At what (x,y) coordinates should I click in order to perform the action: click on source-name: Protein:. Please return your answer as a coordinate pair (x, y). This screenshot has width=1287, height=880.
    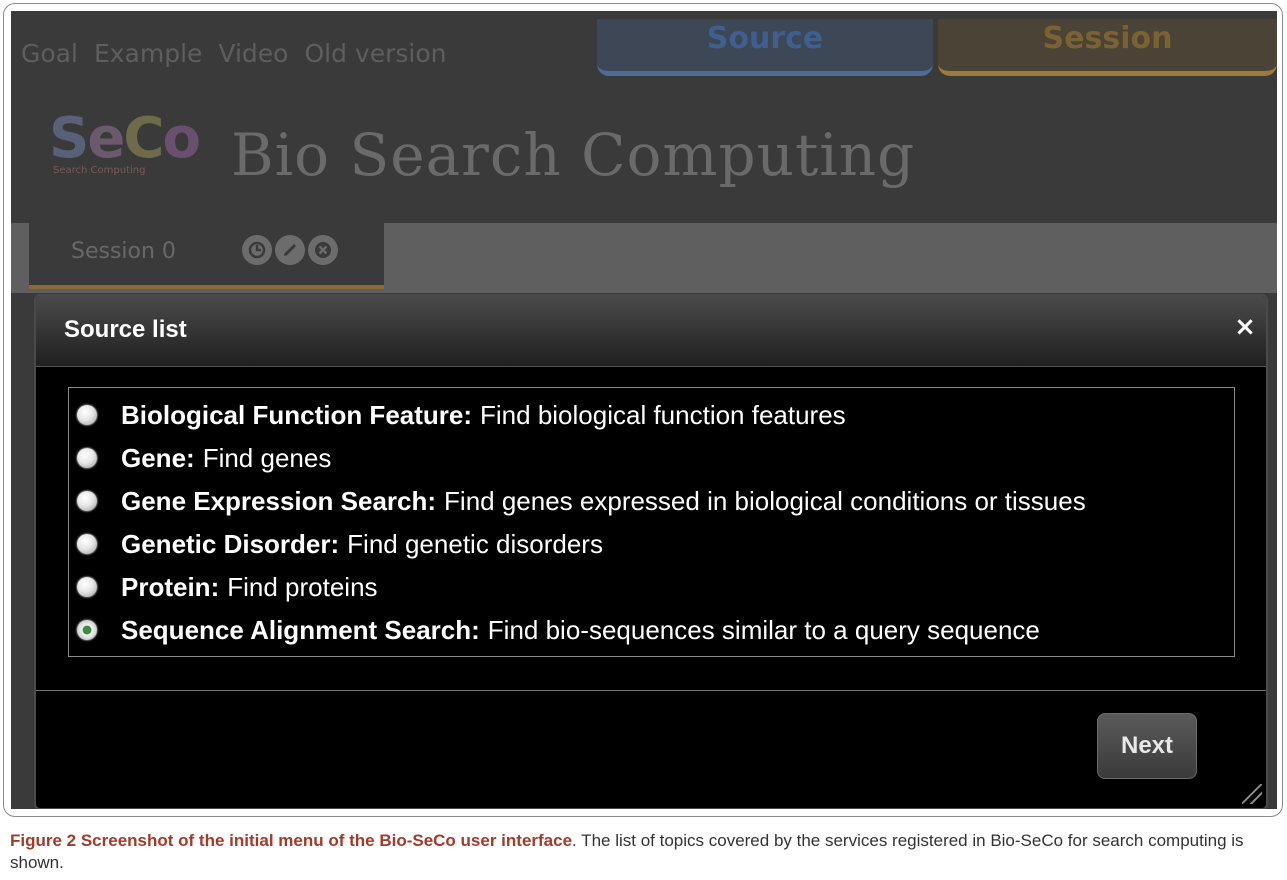
    Looking at the image, I should click on (170, 586).